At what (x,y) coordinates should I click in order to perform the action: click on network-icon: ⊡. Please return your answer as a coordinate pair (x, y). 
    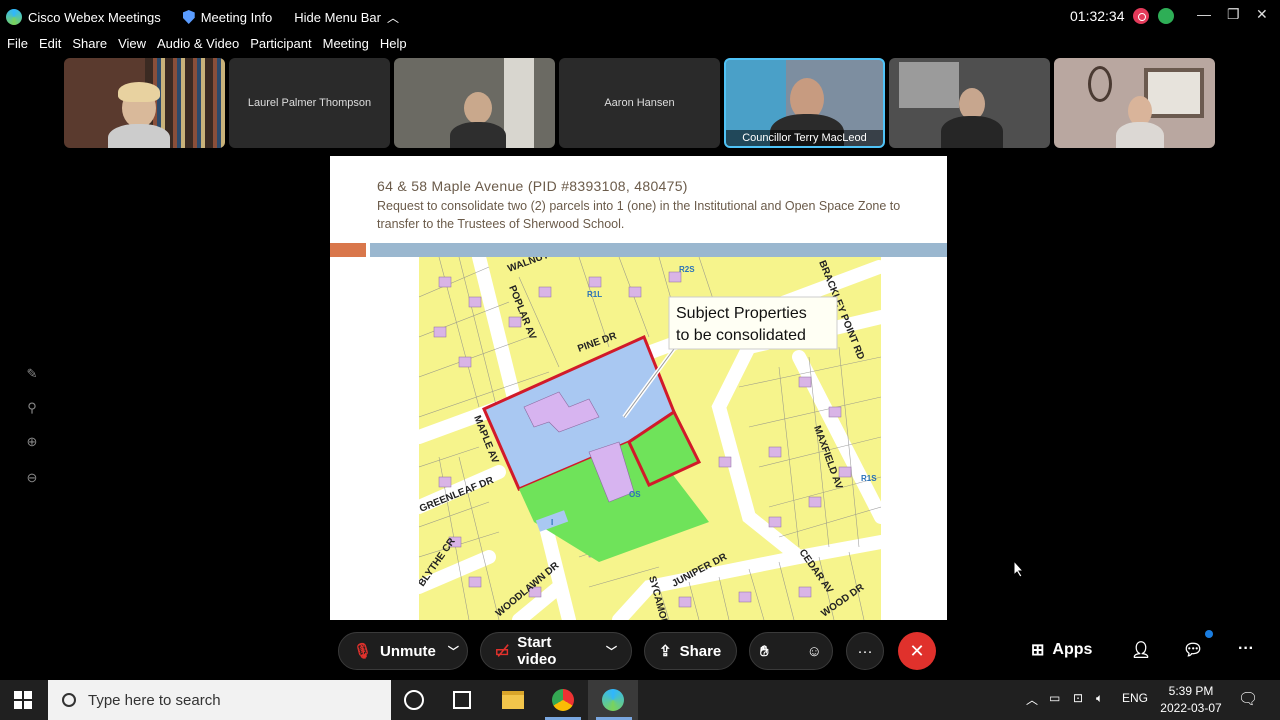
    Looking at the image, I should click on (1078, 698).